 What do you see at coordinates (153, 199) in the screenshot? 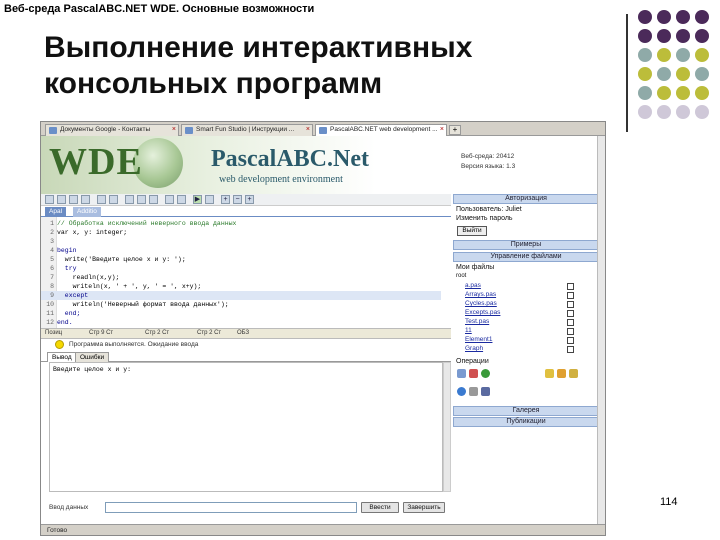
I see `paste-icon` at bounding box center [153, 199].